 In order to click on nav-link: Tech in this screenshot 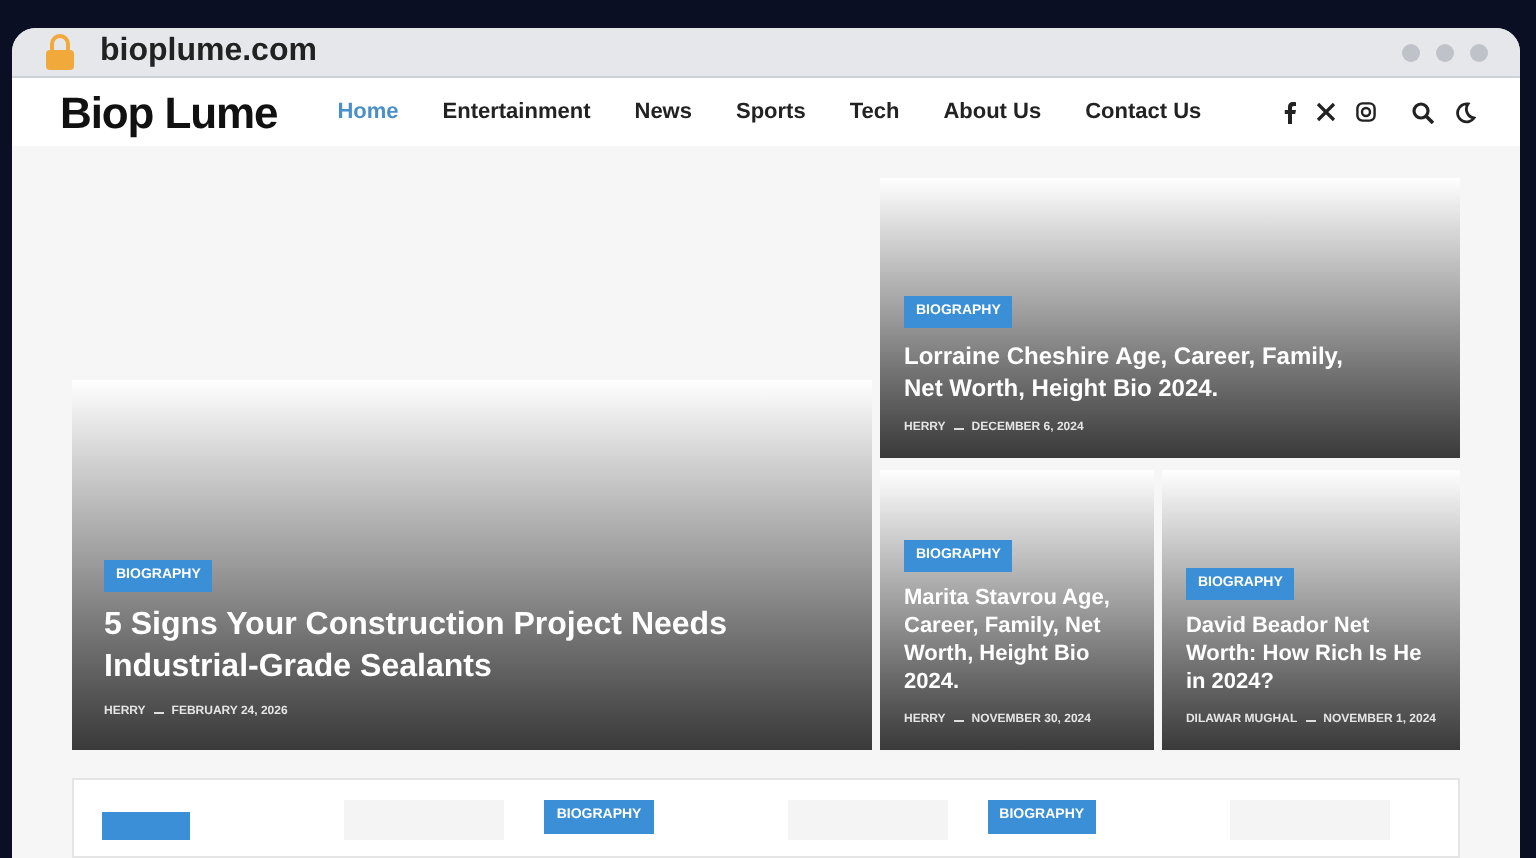, I will do `click(874, 112)`.